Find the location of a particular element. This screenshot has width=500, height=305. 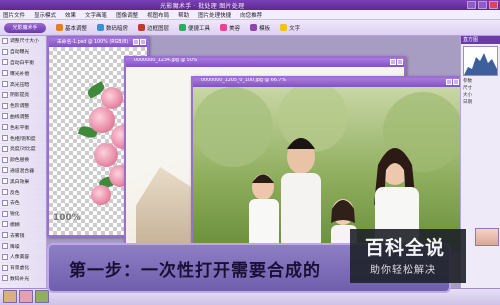

template-icon is located at coordinates (254, 27).